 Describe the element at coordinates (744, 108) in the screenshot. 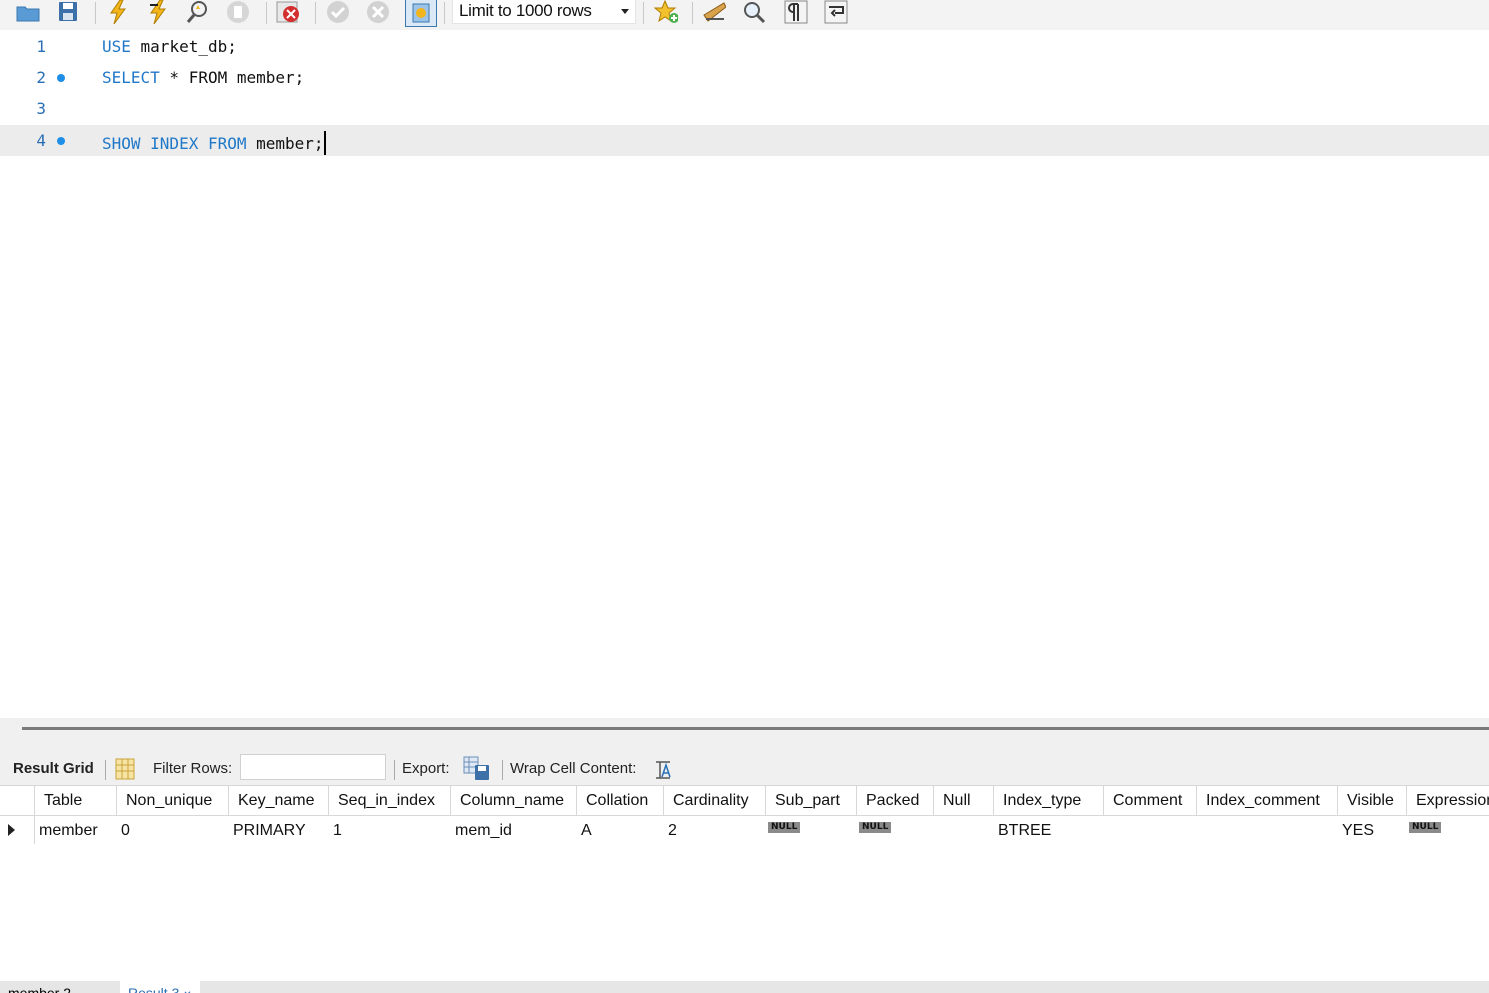

I see `code-line: 3` at that location.